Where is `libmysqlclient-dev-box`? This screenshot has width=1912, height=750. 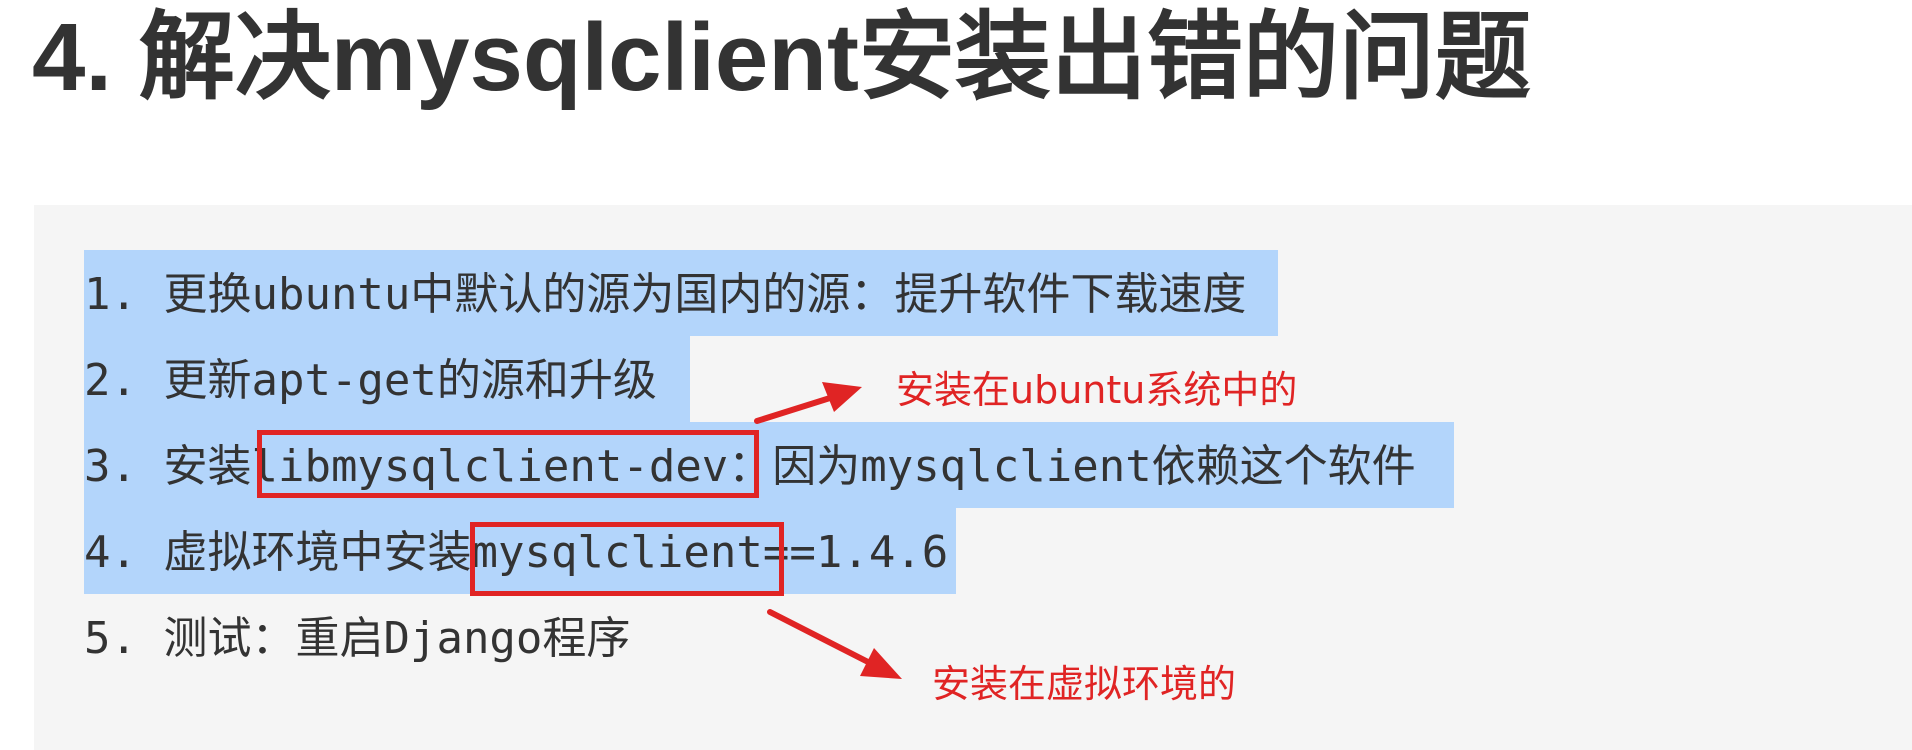
libmysqlclient-dev-box is located at coordinates (508, 464).